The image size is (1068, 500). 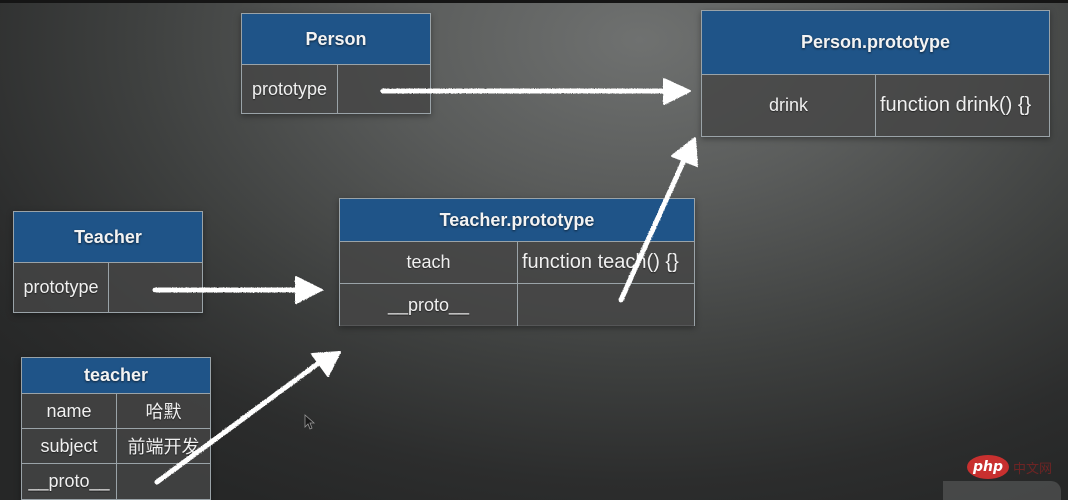 I want to click on watermark-text: 中文网, so click(x=1033, y=469).